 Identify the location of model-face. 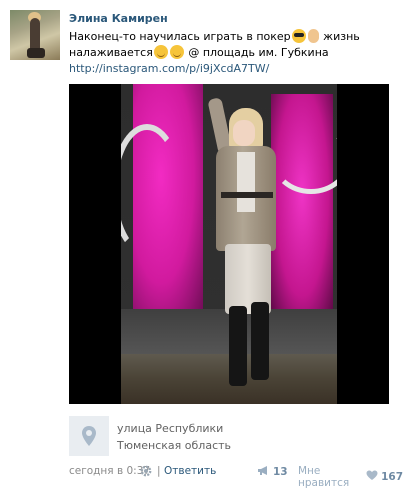
(244, 133).